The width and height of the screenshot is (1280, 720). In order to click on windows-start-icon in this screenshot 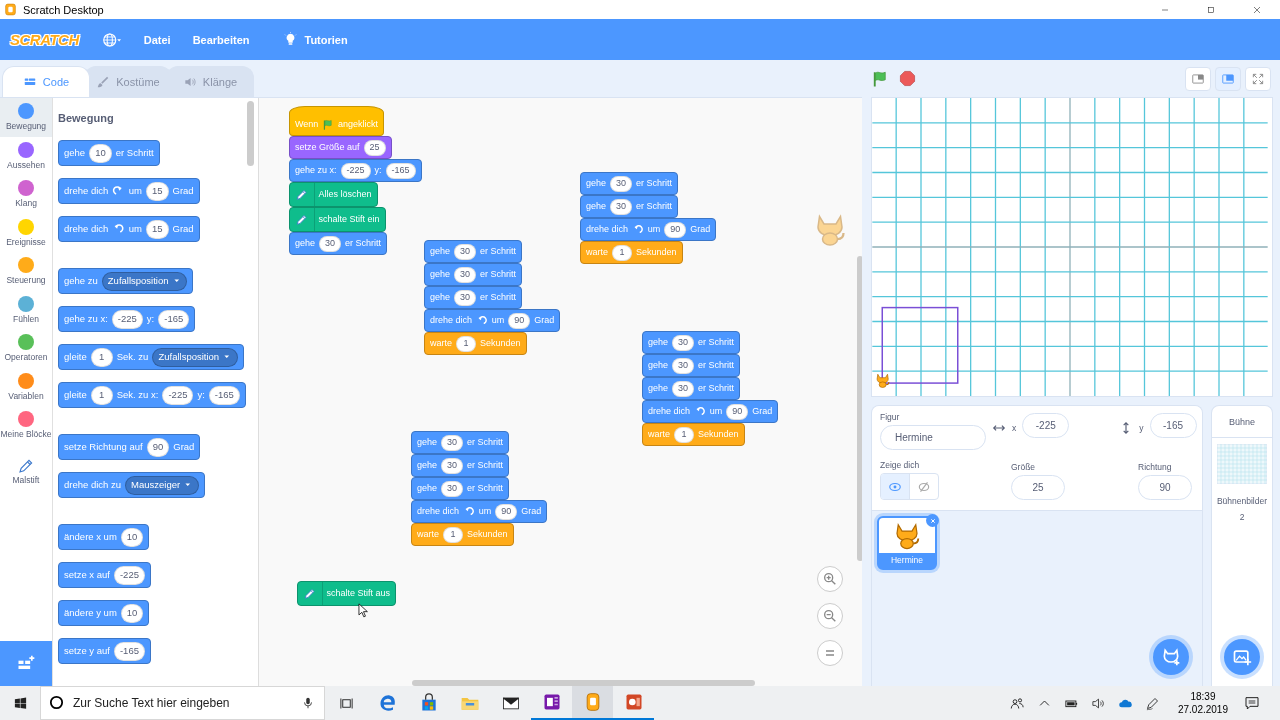, I will do `click(20, 703)`.